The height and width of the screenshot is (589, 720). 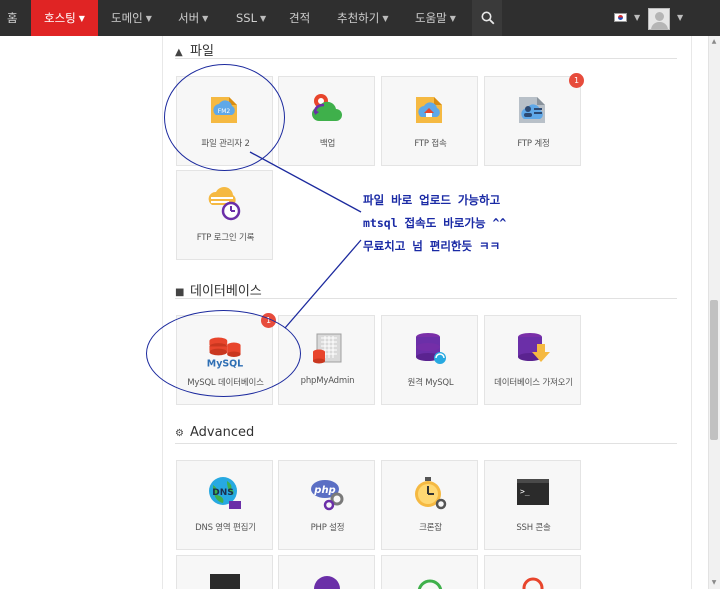 I want to click on annotation-text-line-1: 파일 바로 업로드 가능하고, so click(x=432, y=200).